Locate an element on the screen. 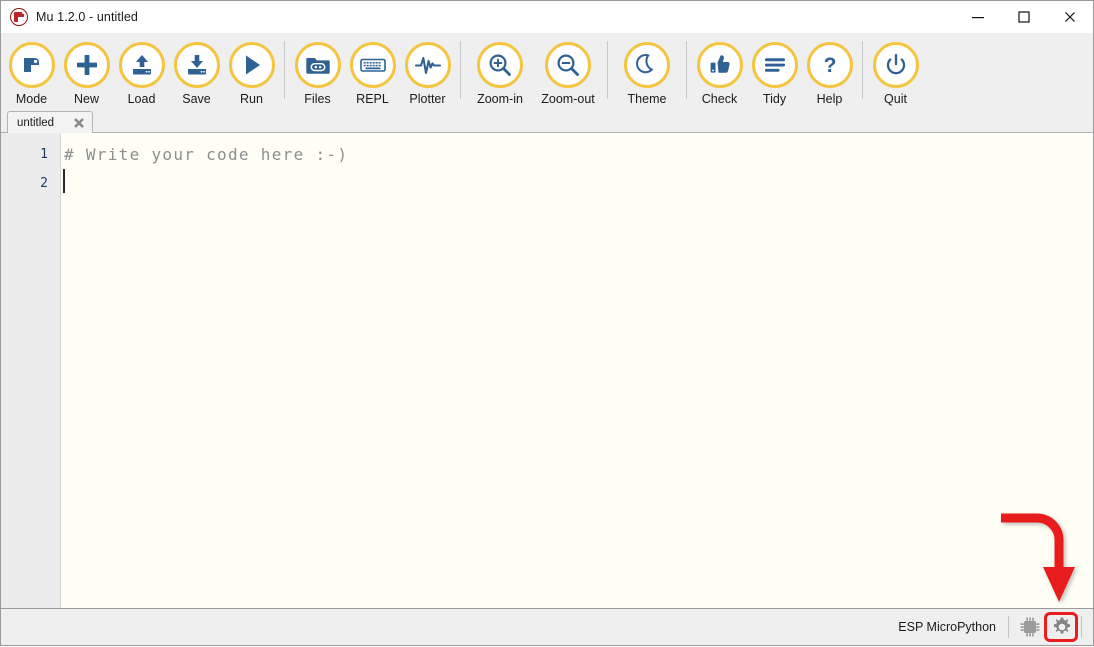 The height and width of the screenshot is (647, 1094). code-line: # Write your code here :-) is located at coordinates (206, 154).